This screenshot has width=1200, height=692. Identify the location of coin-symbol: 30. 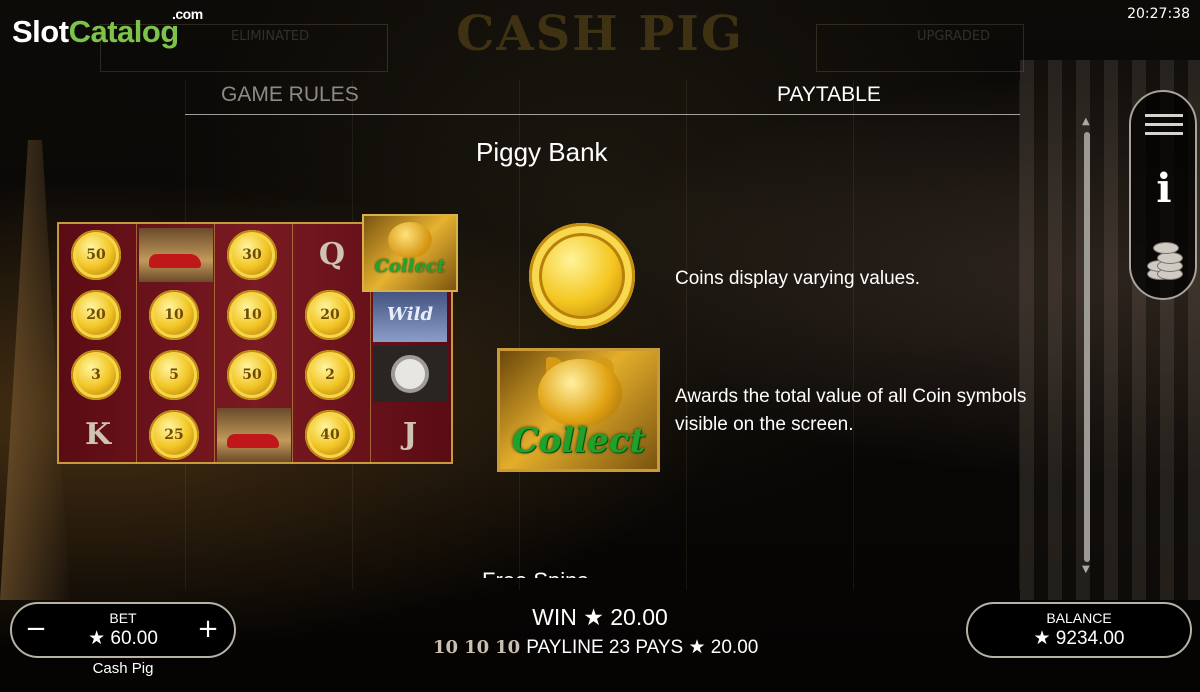
(252, 255).